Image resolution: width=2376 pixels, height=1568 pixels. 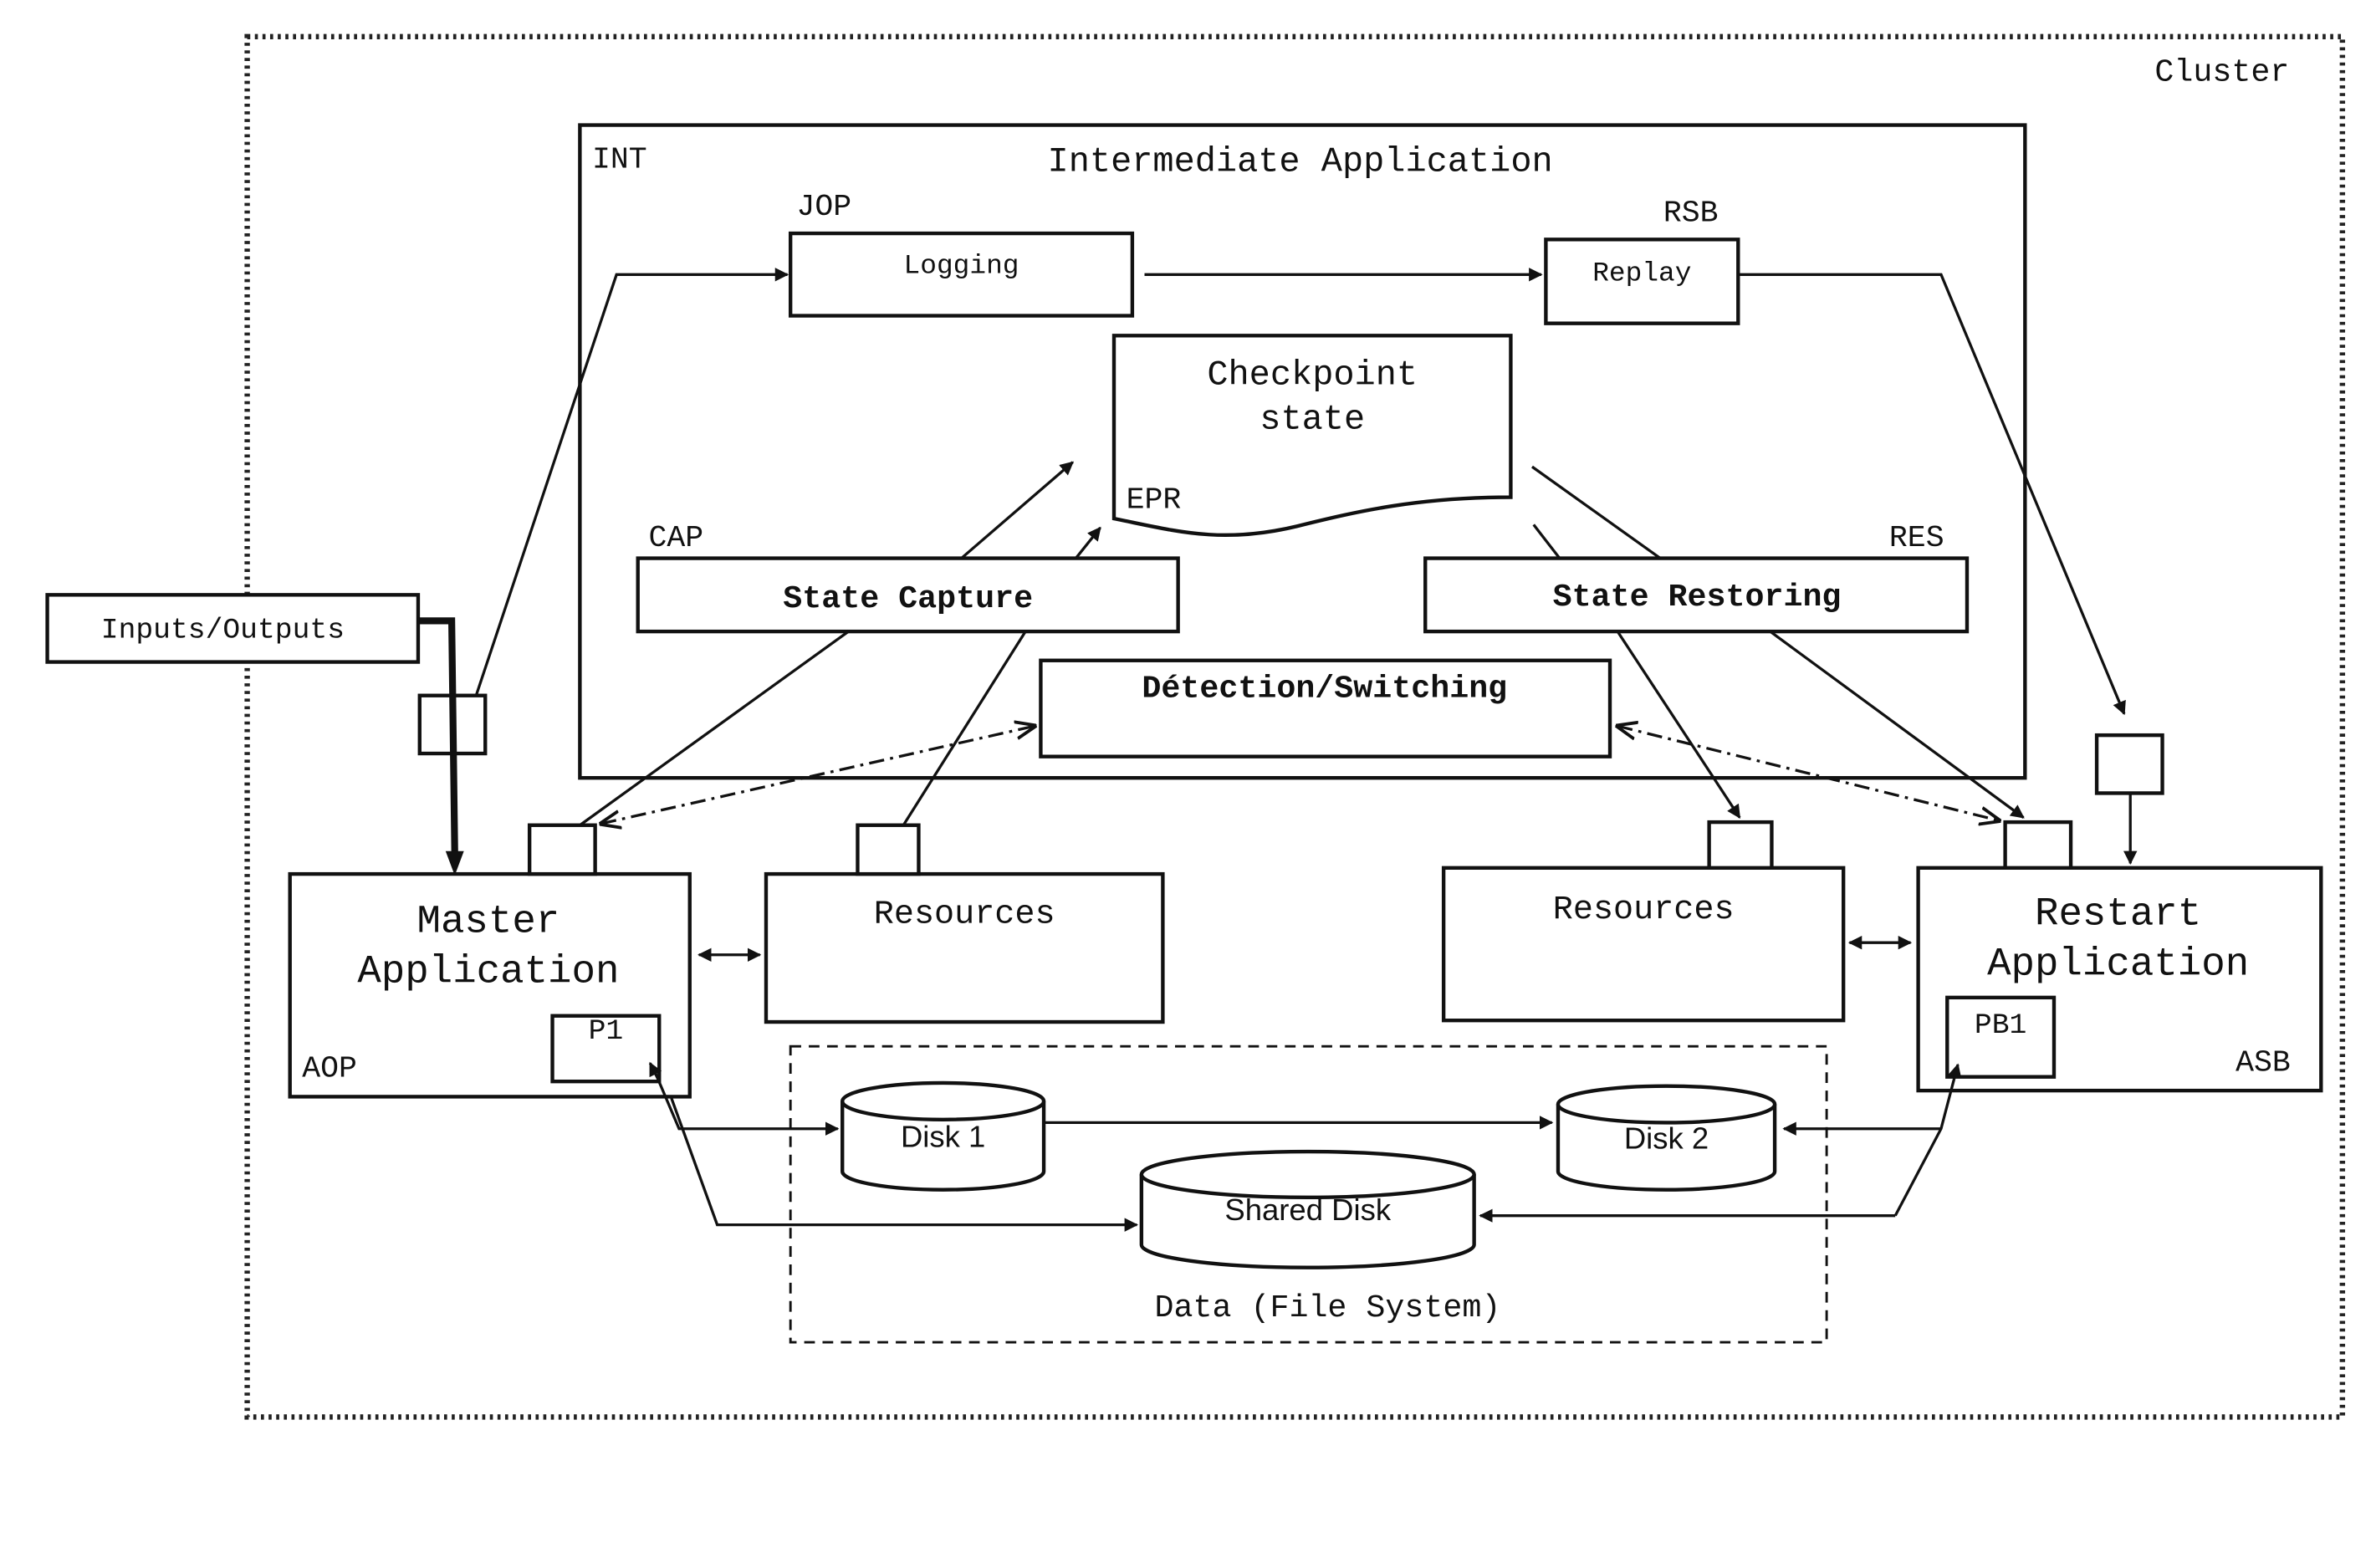 What do you see at coordinates (488, 922) in the screenshot?
I see `master-line1: Master` at bounding box center [488, 922].